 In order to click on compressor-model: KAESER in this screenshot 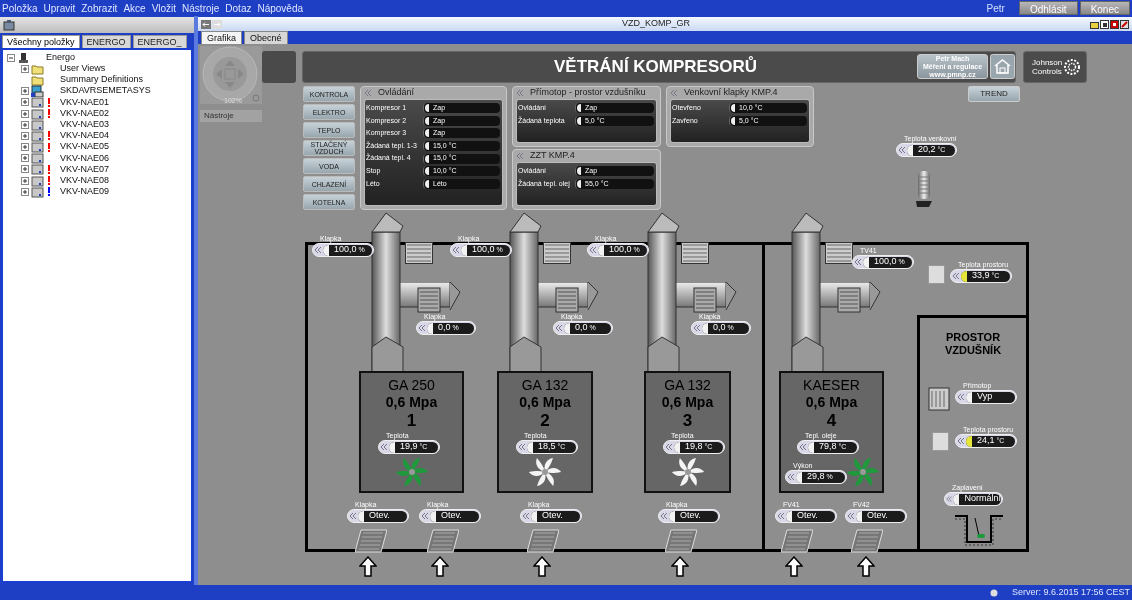, I will do `click(831, 385)`.